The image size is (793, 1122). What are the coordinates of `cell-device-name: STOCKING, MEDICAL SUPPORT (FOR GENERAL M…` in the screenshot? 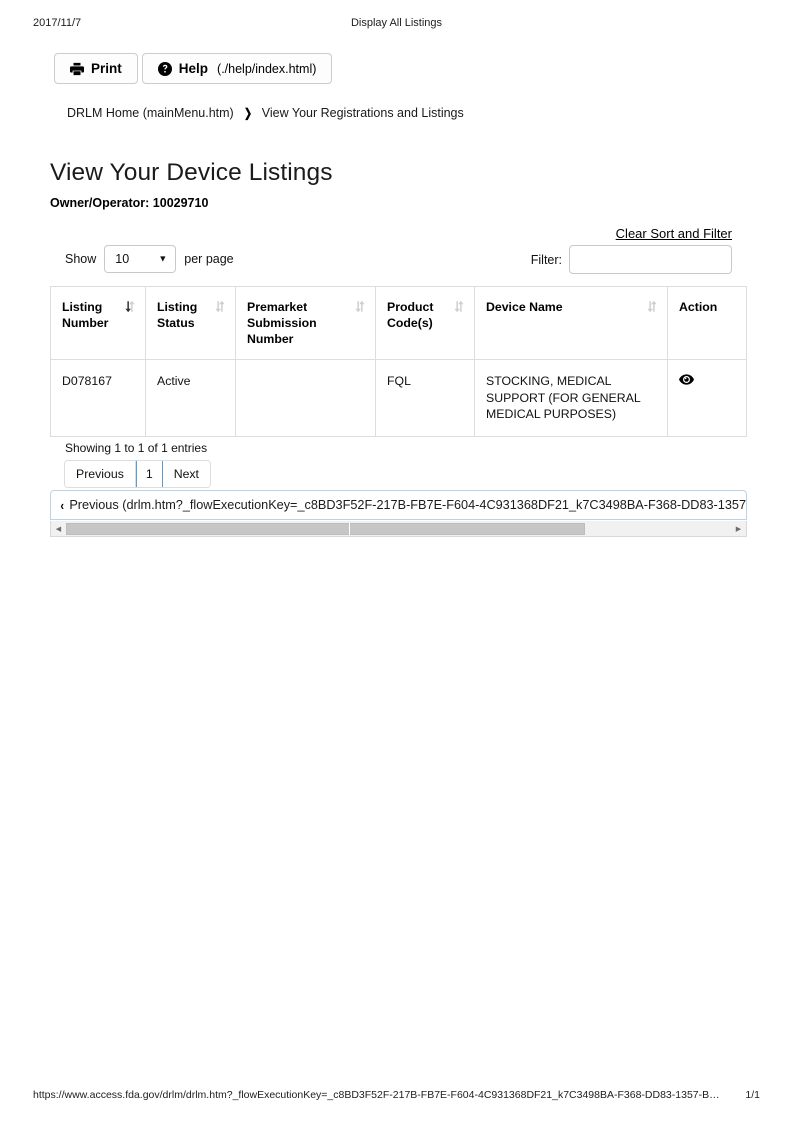 It's located at (571, 398).